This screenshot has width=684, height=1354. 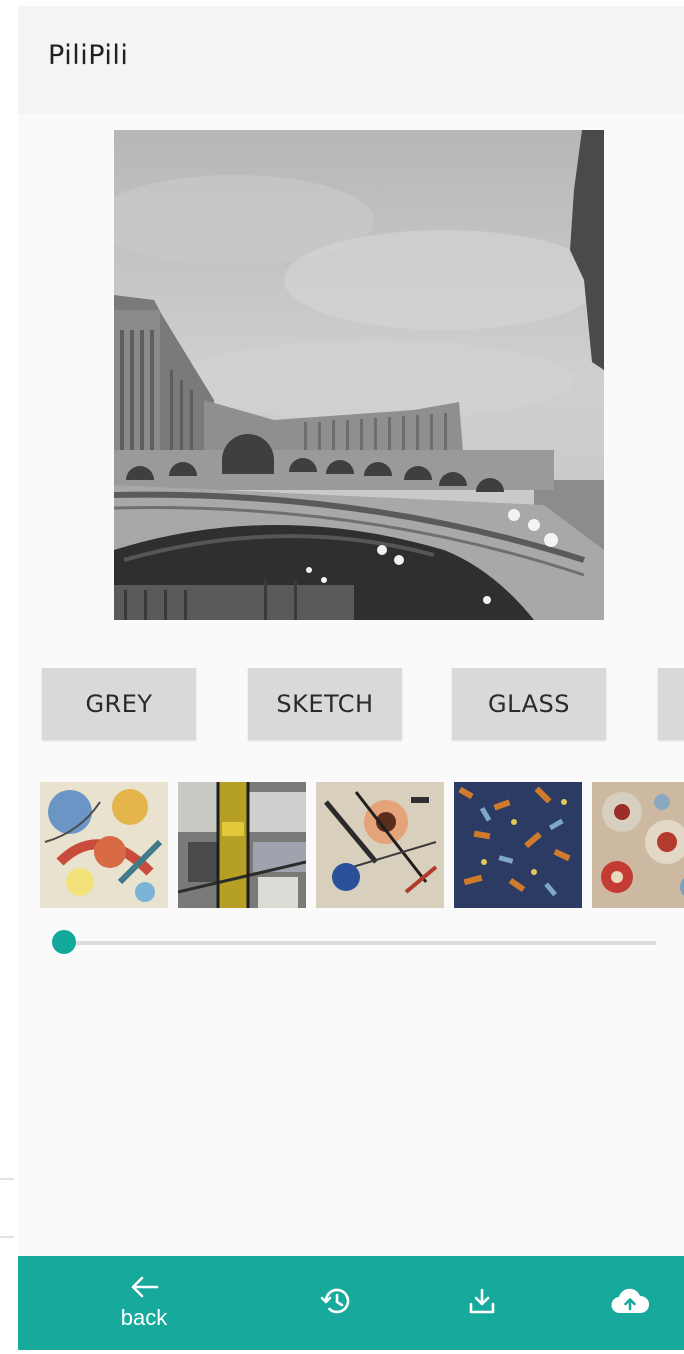 I want to click on filter-bar: GREY SKETCH GLASS, so click(x=351, y=706).